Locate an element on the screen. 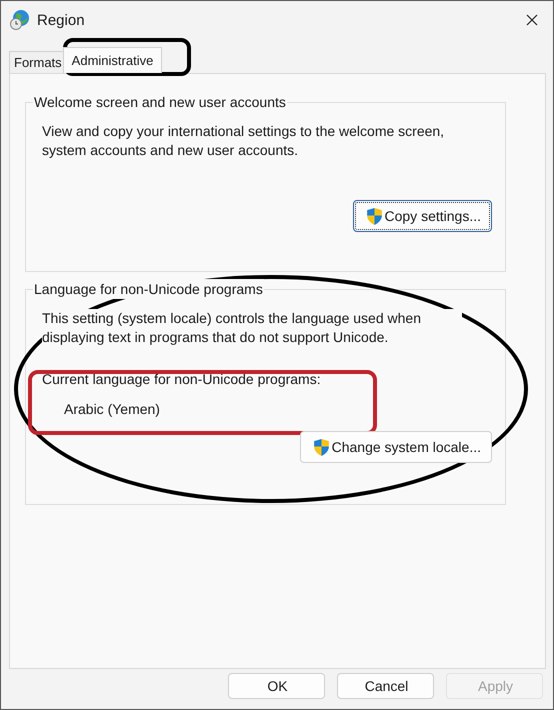  close-icon is located at coordinates (532, 20).